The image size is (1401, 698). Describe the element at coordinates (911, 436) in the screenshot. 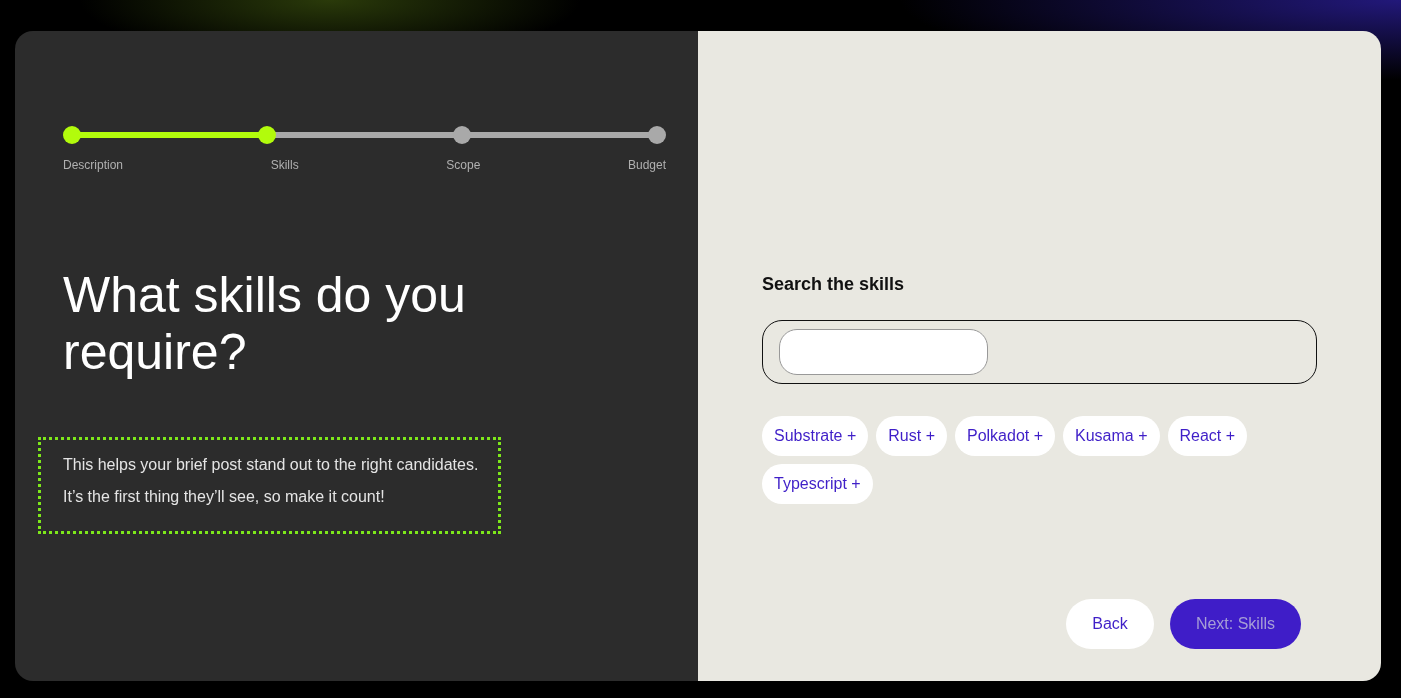

I see `skill-chip: Rust +` at that location.